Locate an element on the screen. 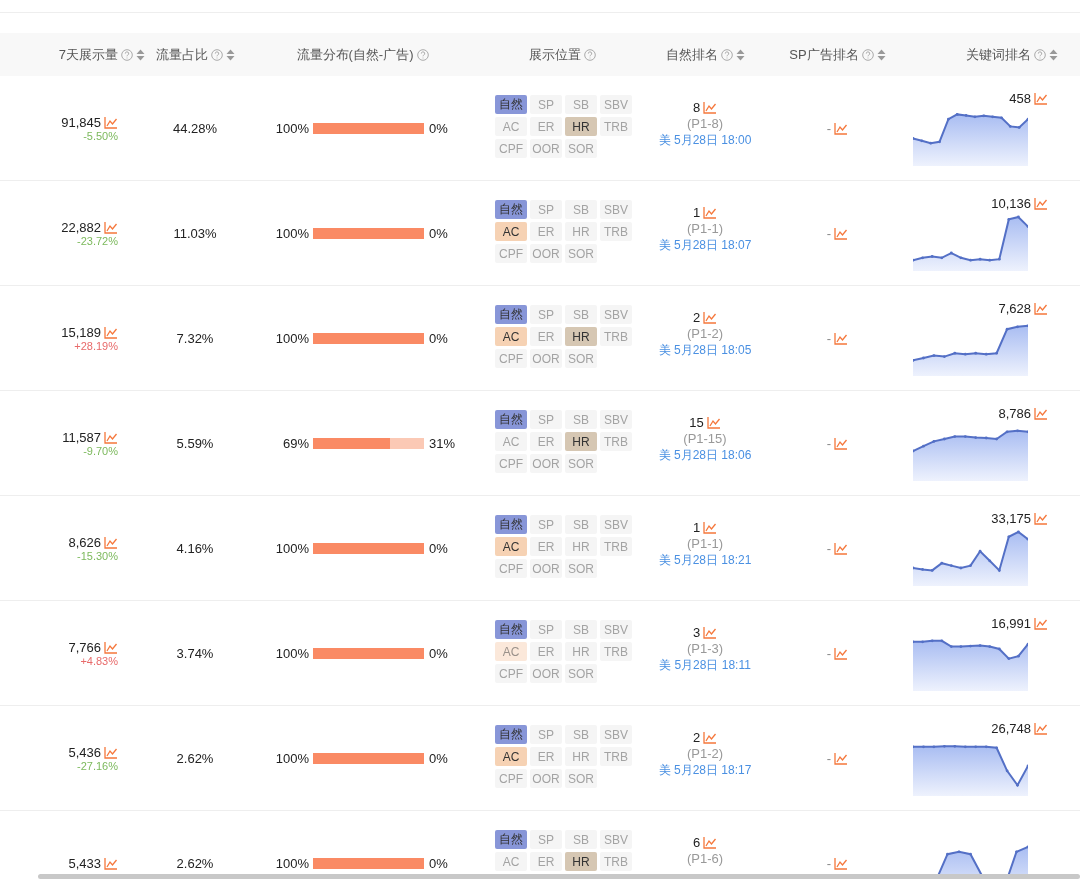 Image resolution: width=1080 pixels, height=879 pixels. change-value: -23.72% is located at coordinates (97, 240).